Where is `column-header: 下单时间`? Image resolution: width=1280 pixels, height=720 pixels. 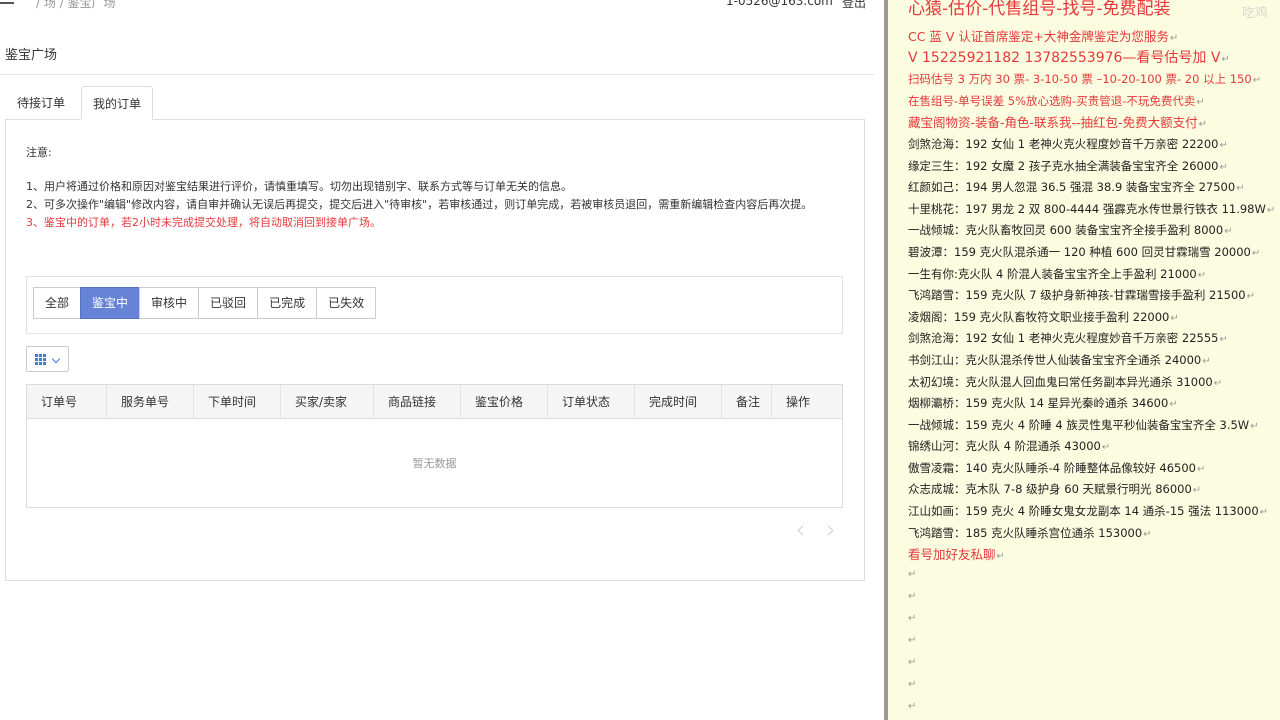 column-header: 下单时间 is located at coordinates (237, 402).